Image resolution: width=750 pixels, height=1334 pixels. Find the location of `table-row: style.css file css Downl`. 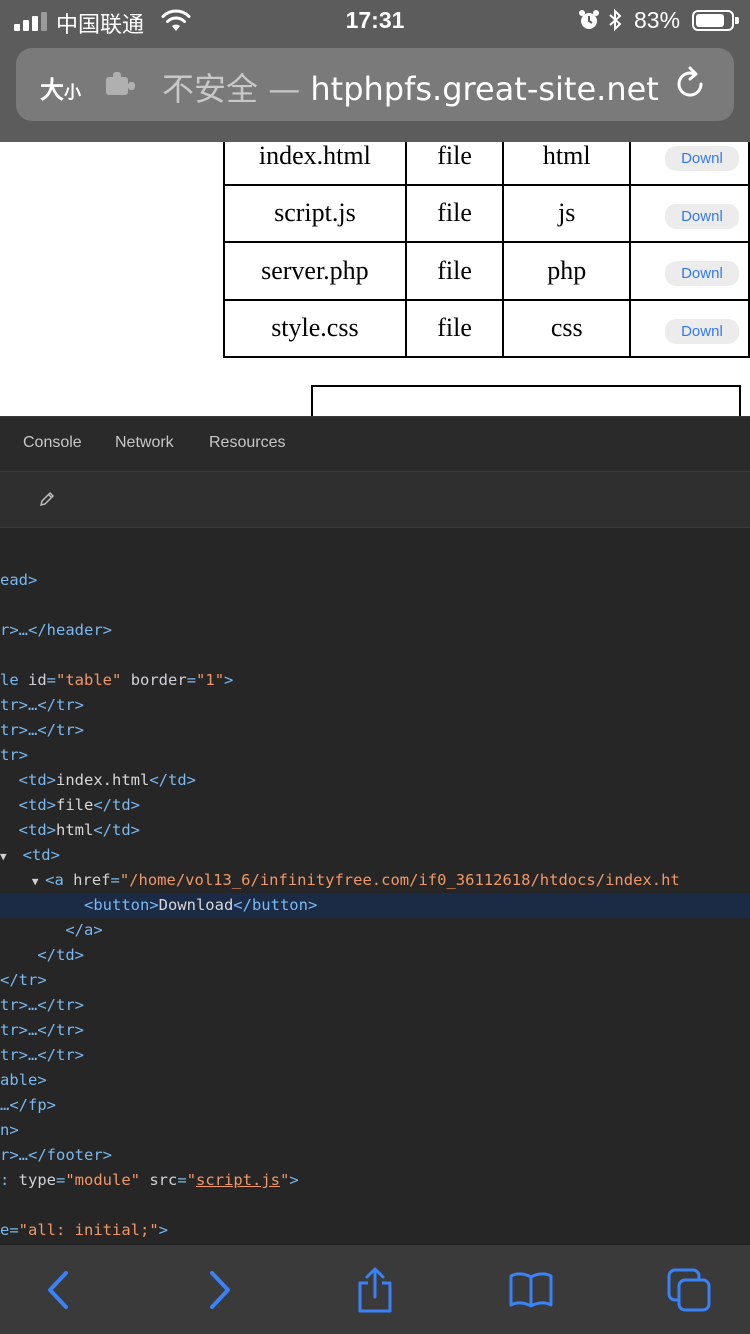

table-row: style.css file css Downl is located at coordinates (486, 328).